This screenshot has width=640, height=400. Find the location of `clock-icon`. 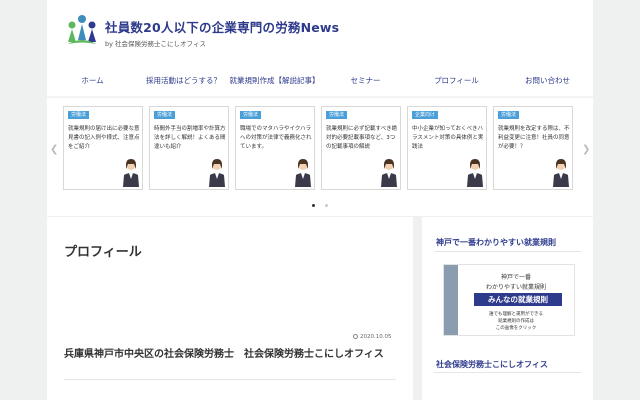

clock-icon is located at coordinates (355, 336).